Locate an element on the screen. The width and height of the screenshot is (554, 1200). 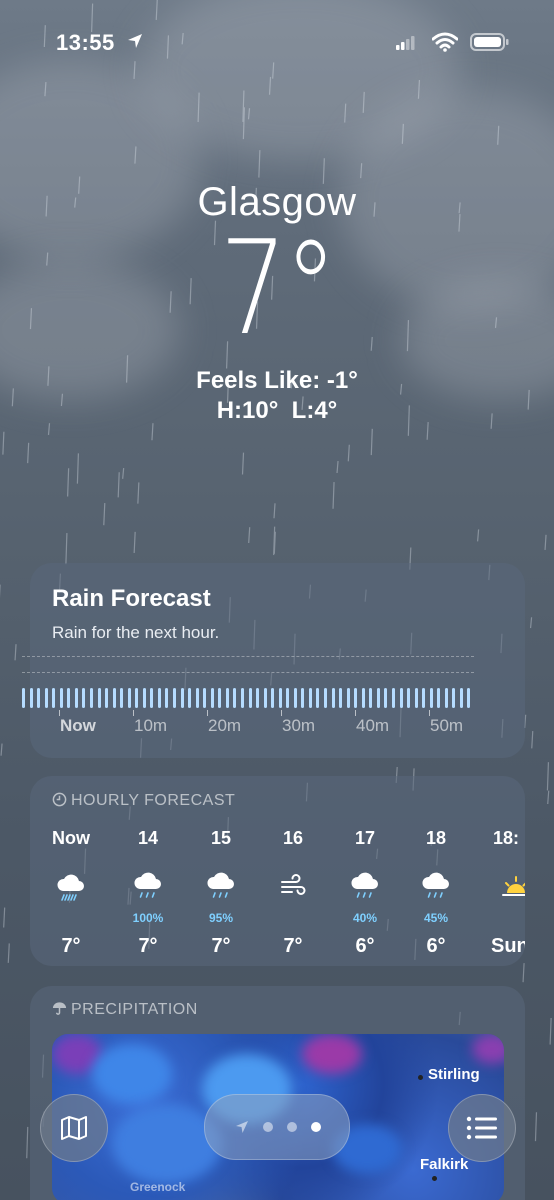
hour-item: 15 95% 7° is located at coordinates (221, 893).